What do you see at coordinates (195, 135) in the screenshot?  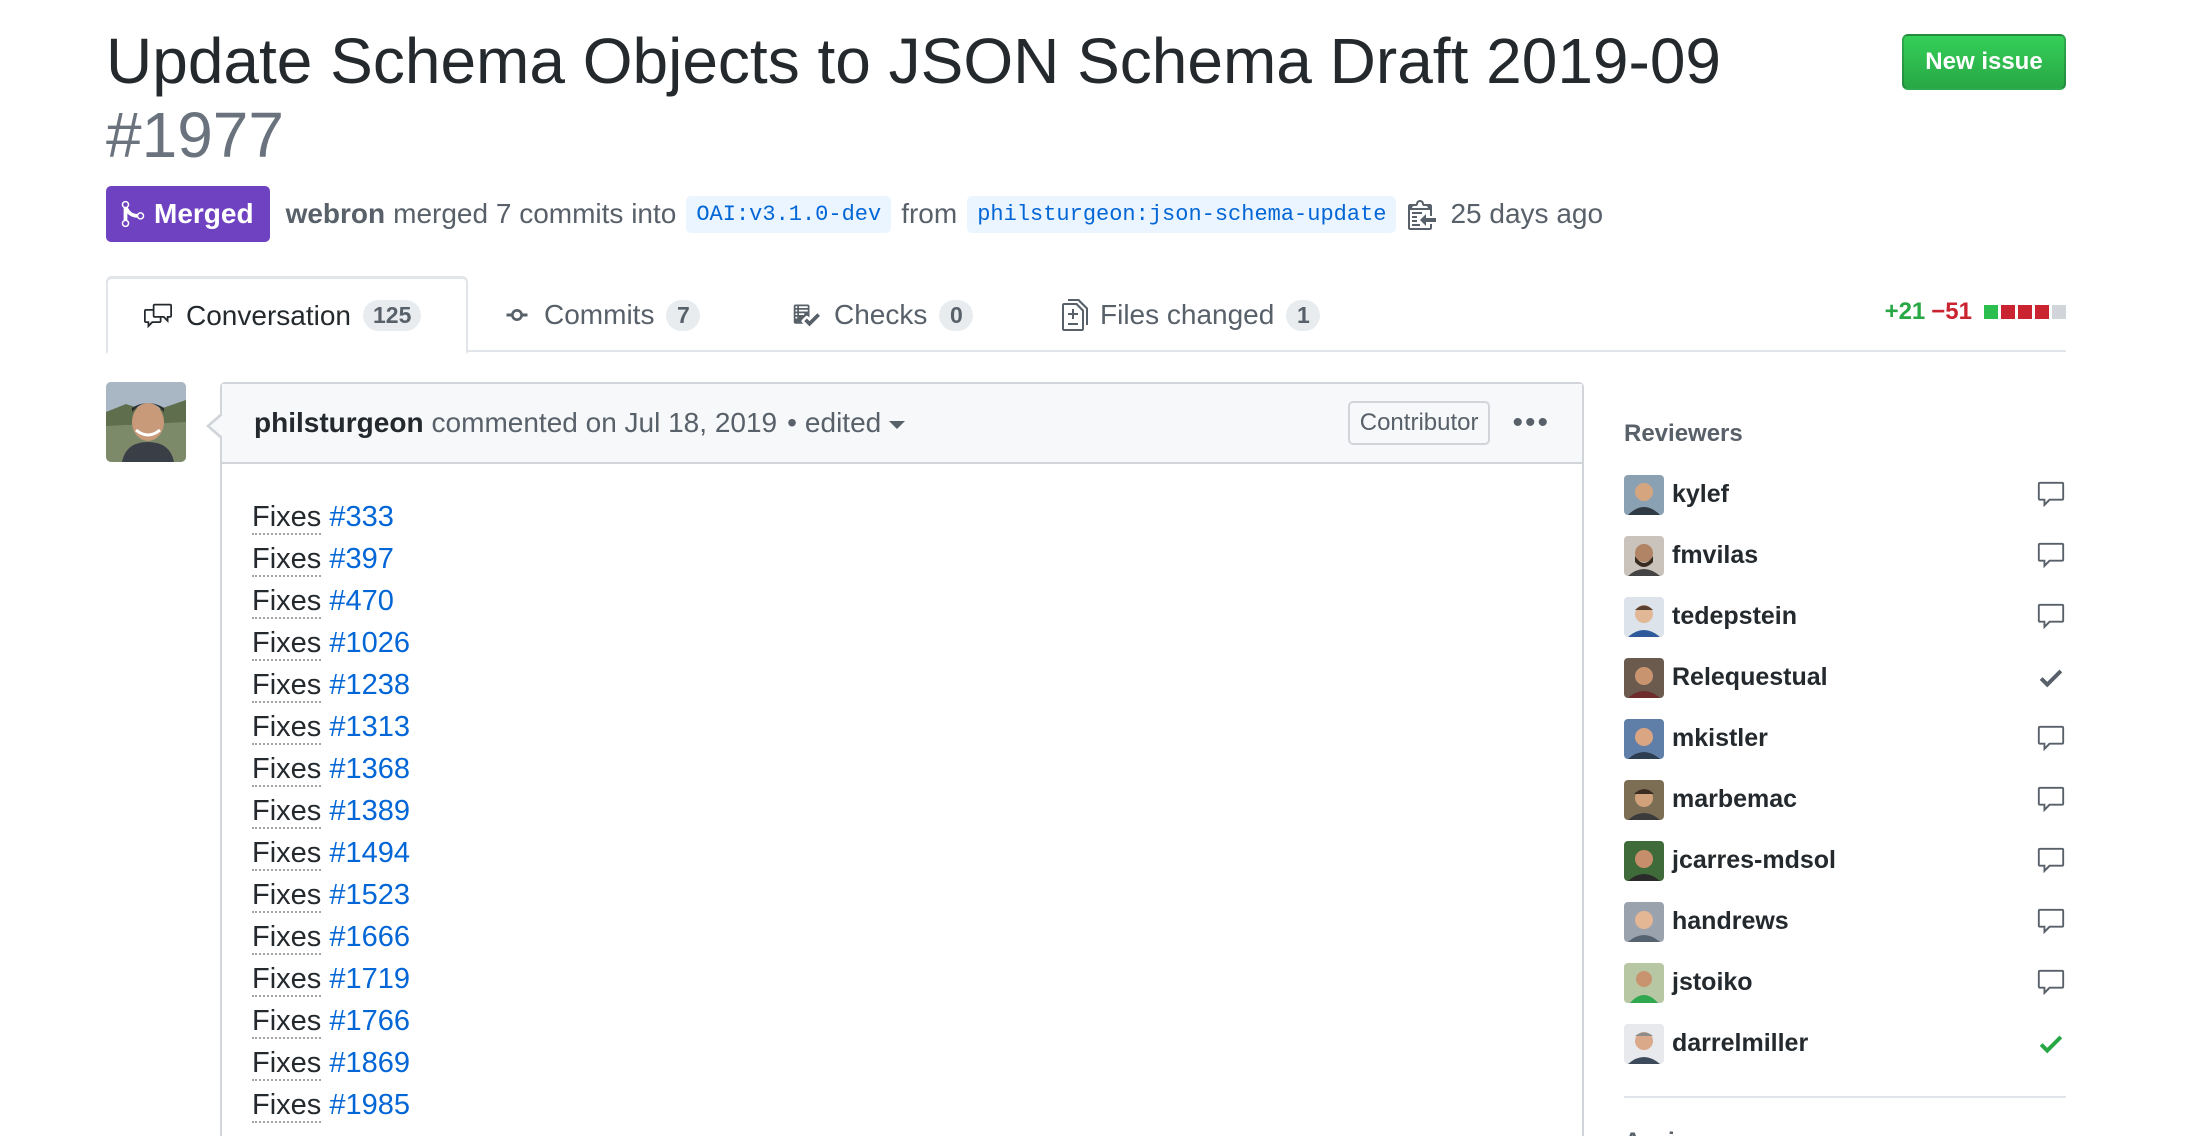 I see `pr-number: #1977` at bounding box center [195, 135].